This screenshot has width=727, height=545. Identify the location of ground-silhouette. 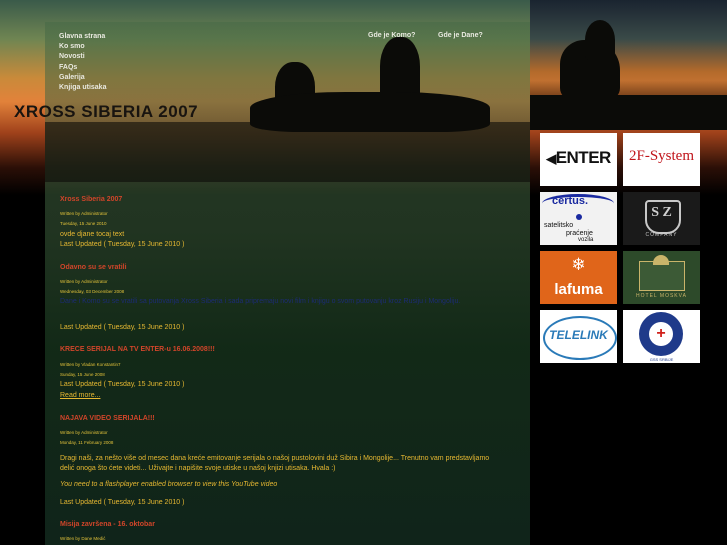
(628, 112).